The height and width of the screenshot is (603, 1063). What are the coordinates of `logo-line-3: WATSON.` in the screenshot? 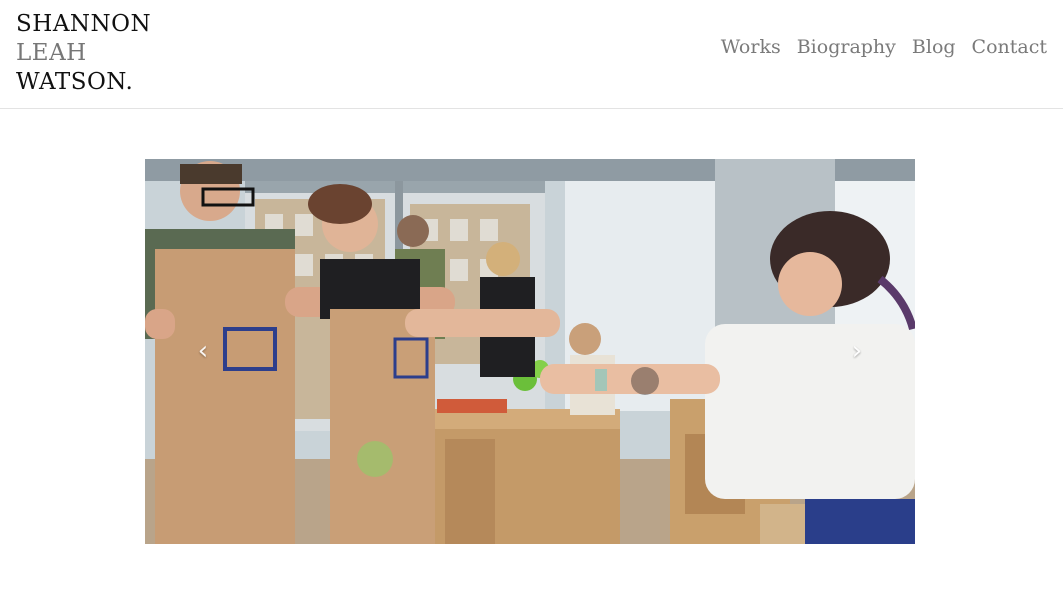 It's located at (75, 82).